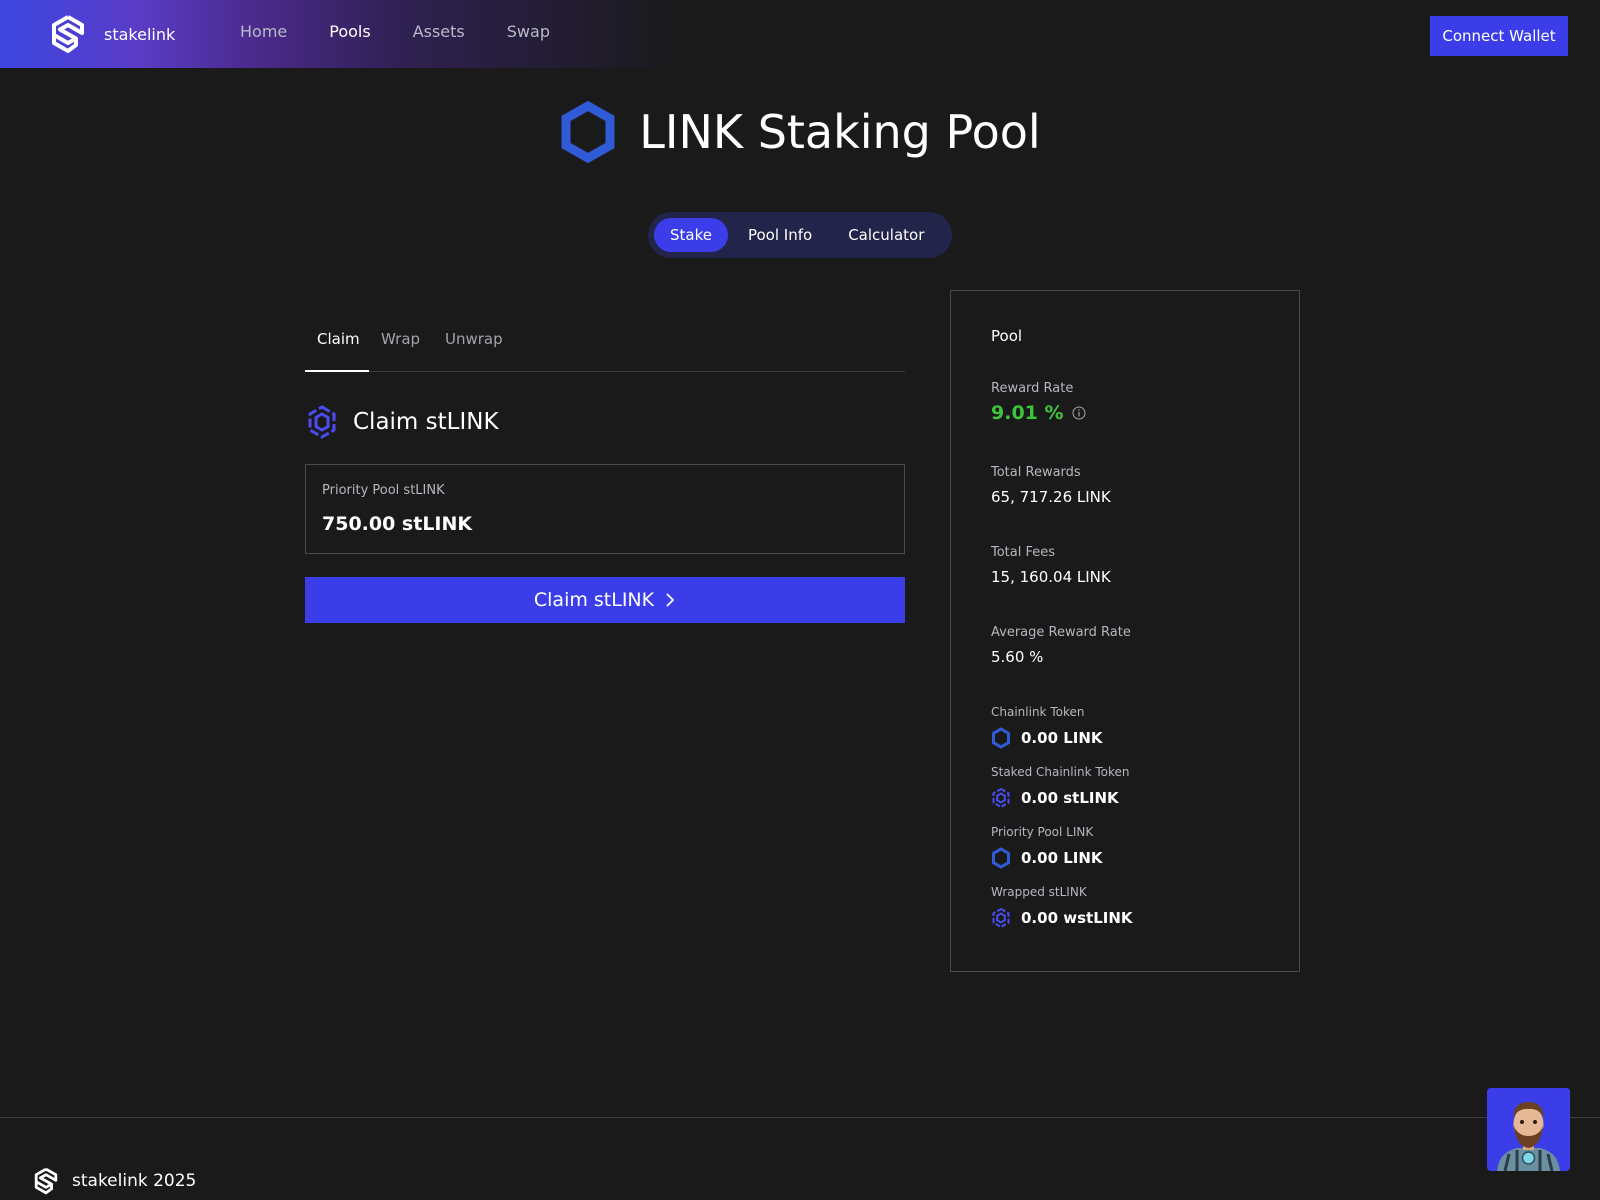 Image resolution: width=1600 pixels, height=1200 pixels. I want to click on stat-value: 15, 160.04 LINK, so click(1051, 577).